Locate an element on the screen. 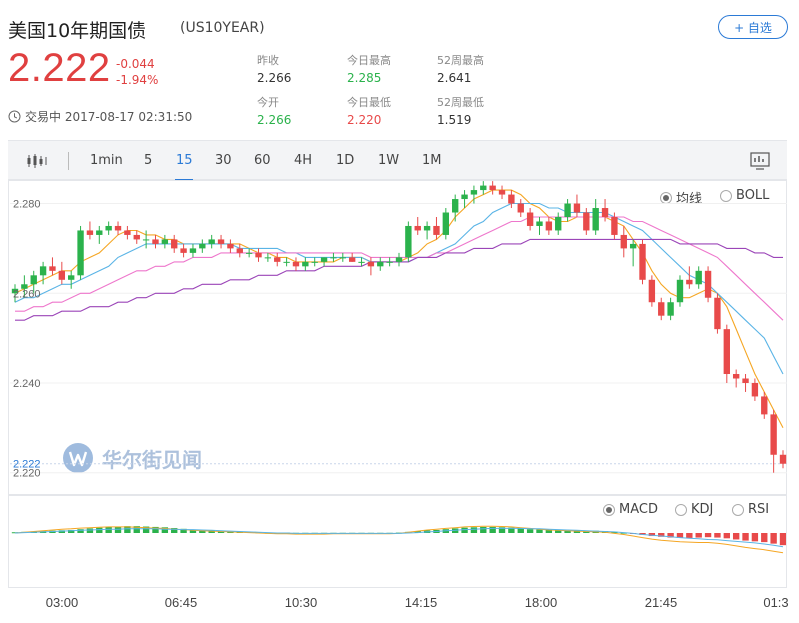 This screenshot has height=623, width=799. rsi-radio is located at coordinates (738, 509).